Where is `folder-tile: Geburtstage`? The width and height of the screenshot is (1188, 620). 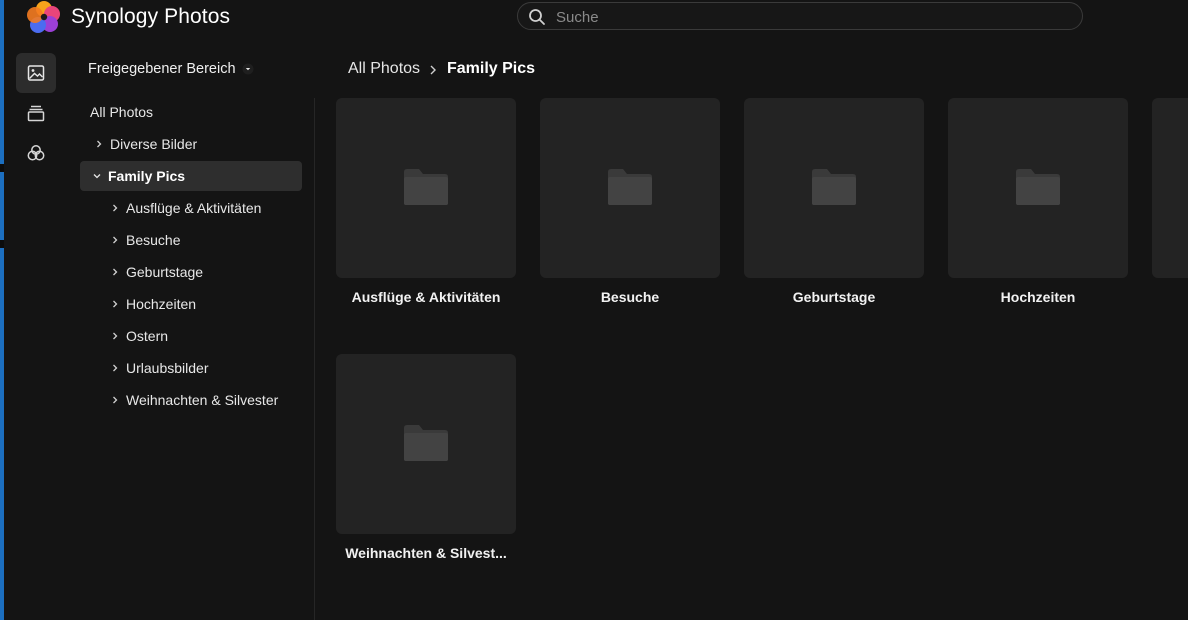 folder-tile: Geburtstage is located at coordinates (834, 201).